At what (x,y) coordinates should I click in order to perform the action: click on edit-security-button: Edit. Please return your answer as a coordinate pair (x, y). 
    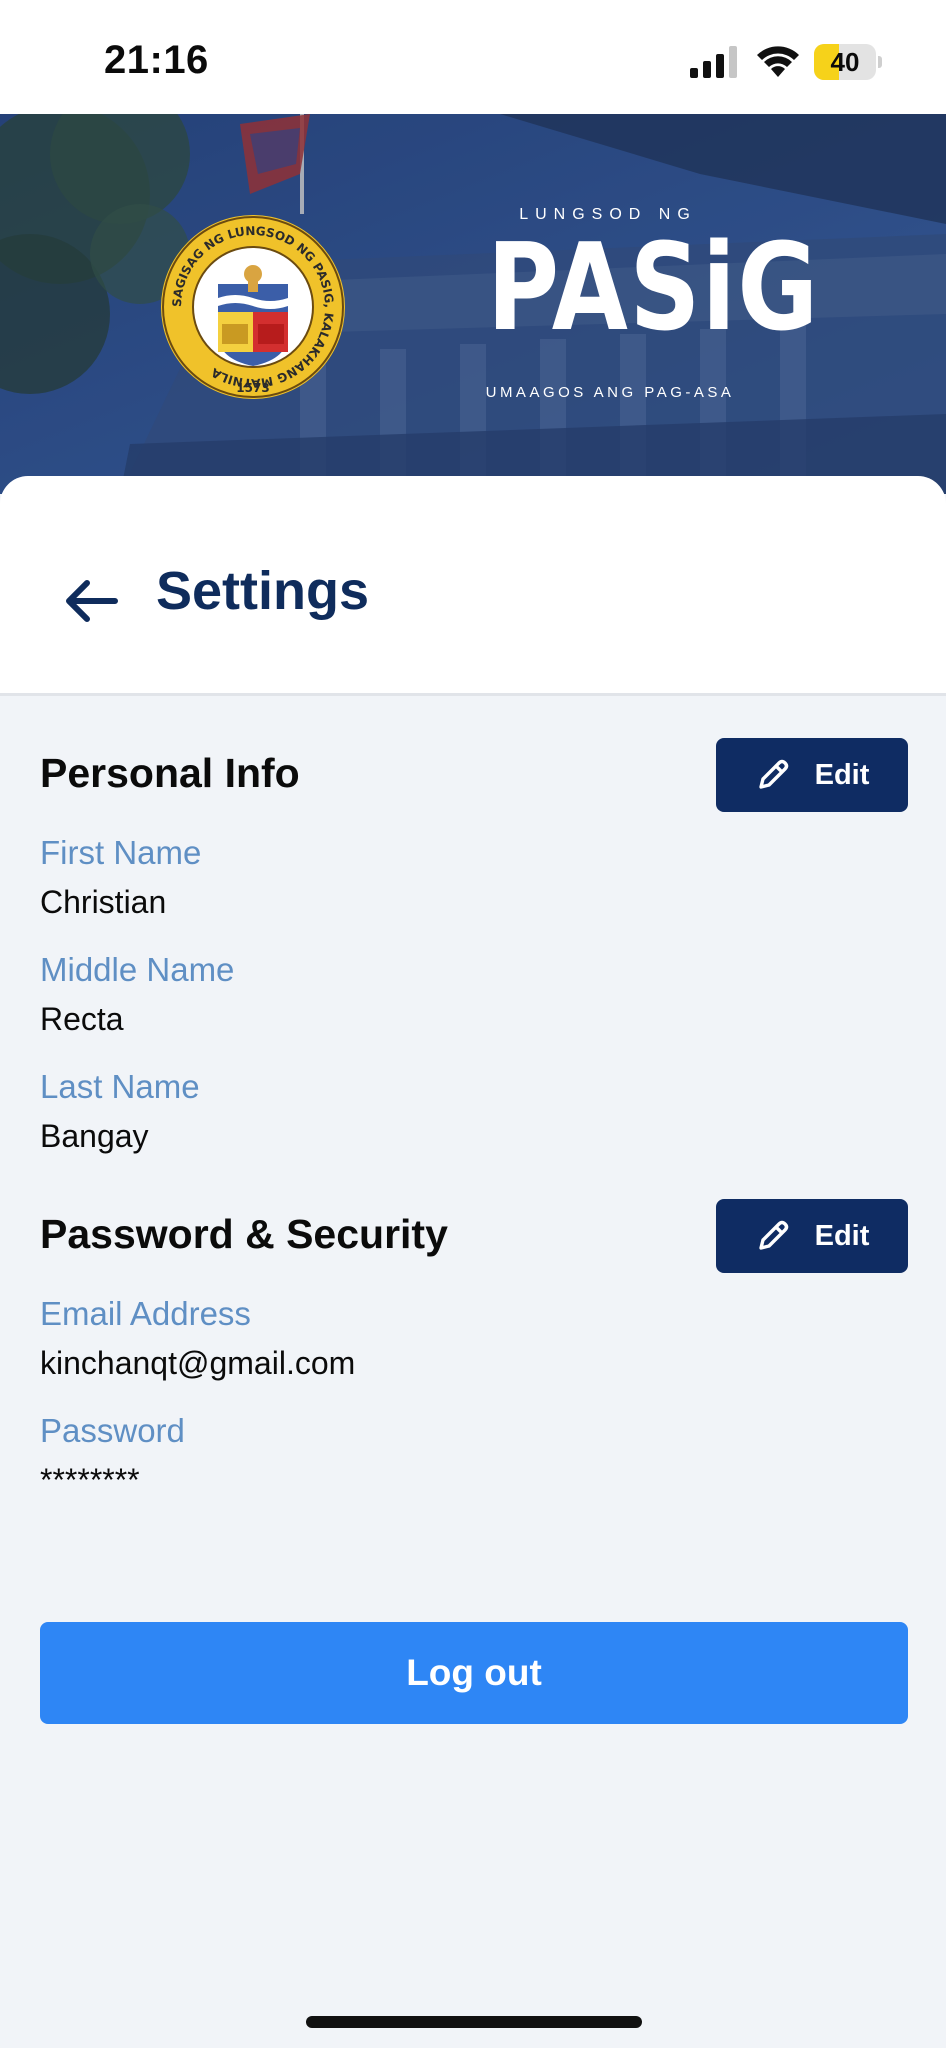
    Looking at the image, I should click on (812, 1236).